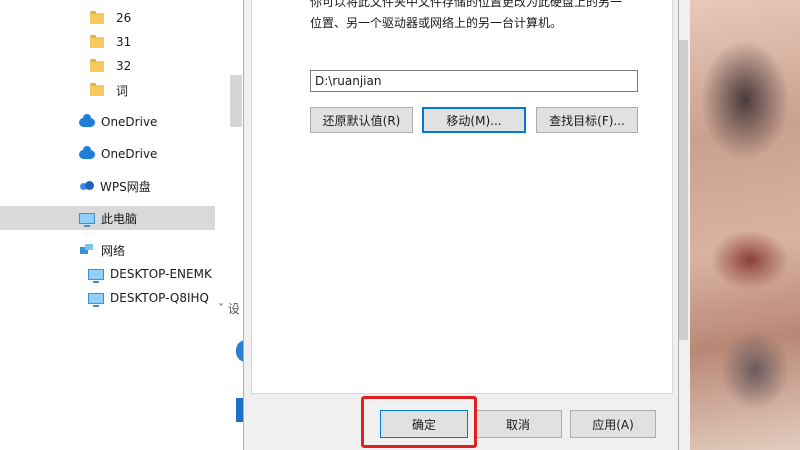  What do you see at coordinates (124, 18) in the screenshot?
I see `nav-item-label: 26` at bounding box center [124, 18].